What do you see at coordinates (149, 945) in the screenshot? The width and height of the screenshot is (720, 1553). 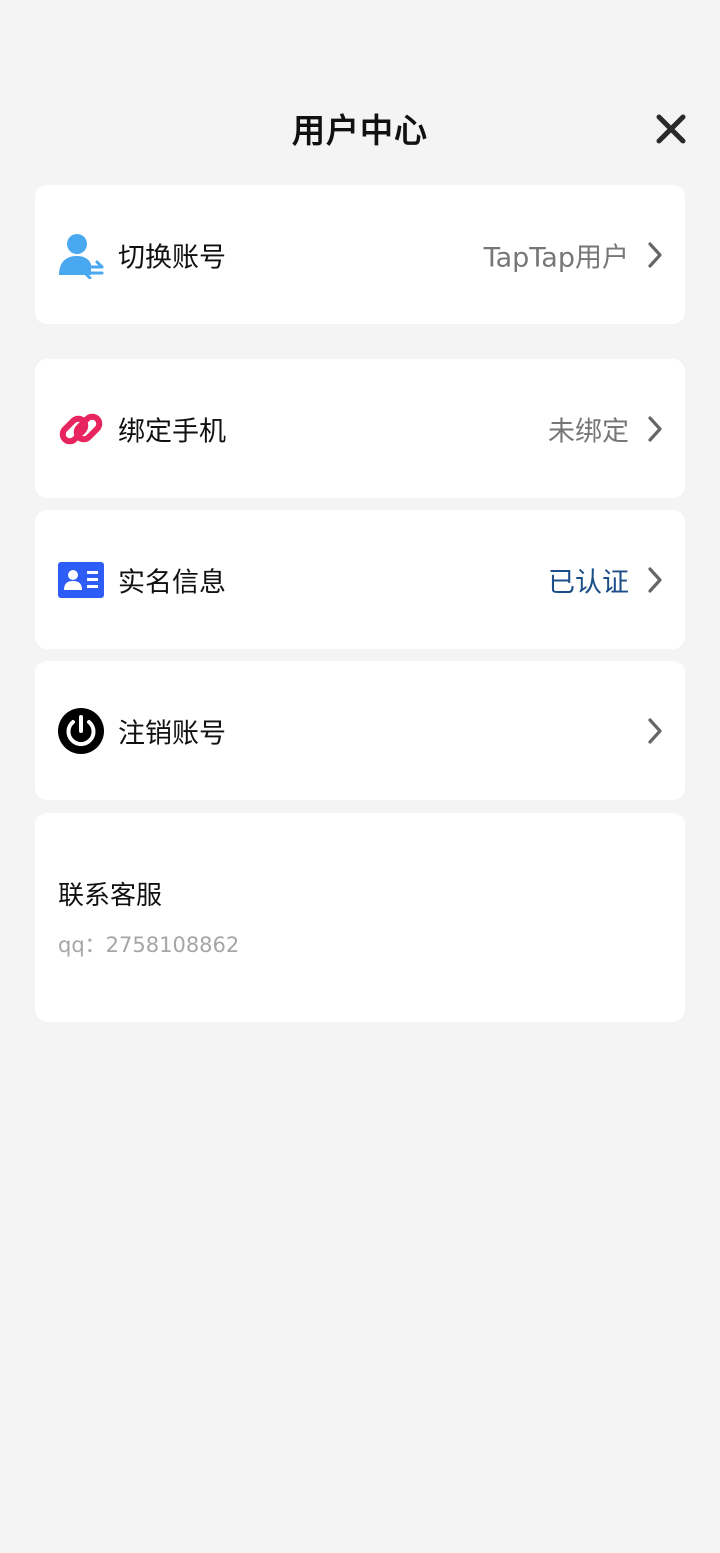 I see `contact-qq: qq：2758108862` at bounding box center [149, 945].